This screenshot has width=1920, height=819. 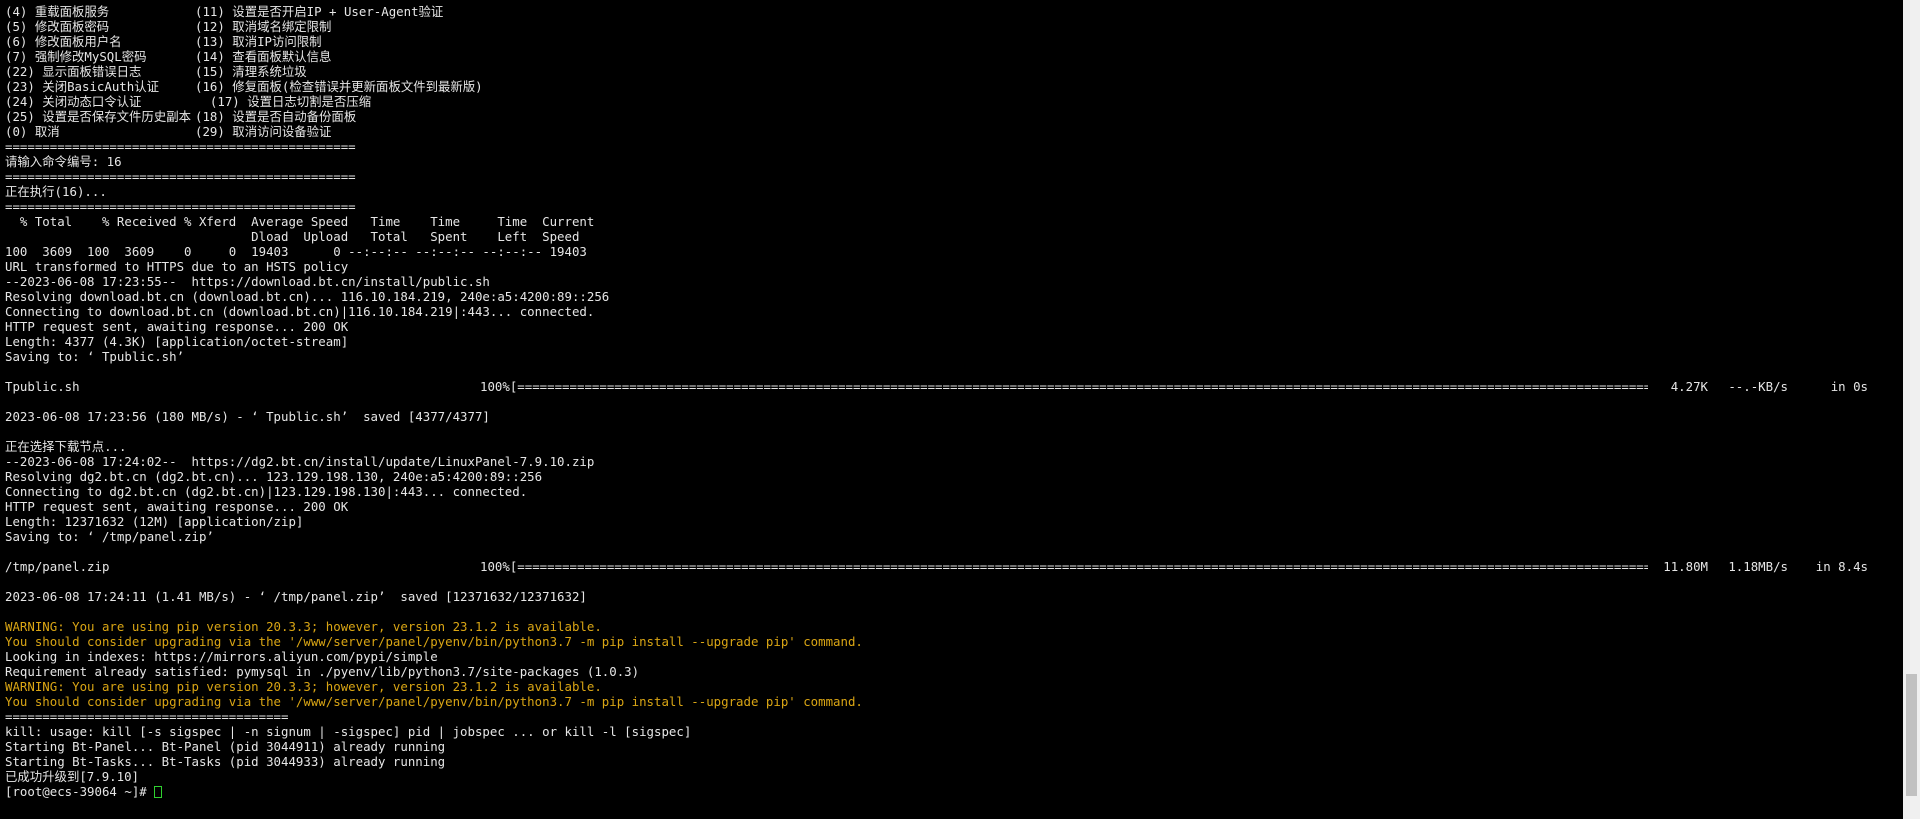 What do you see at coordinates (1911, 409) in the screenshot?
I see `vertical-scrollbar` at bounding box center [1911, 409].